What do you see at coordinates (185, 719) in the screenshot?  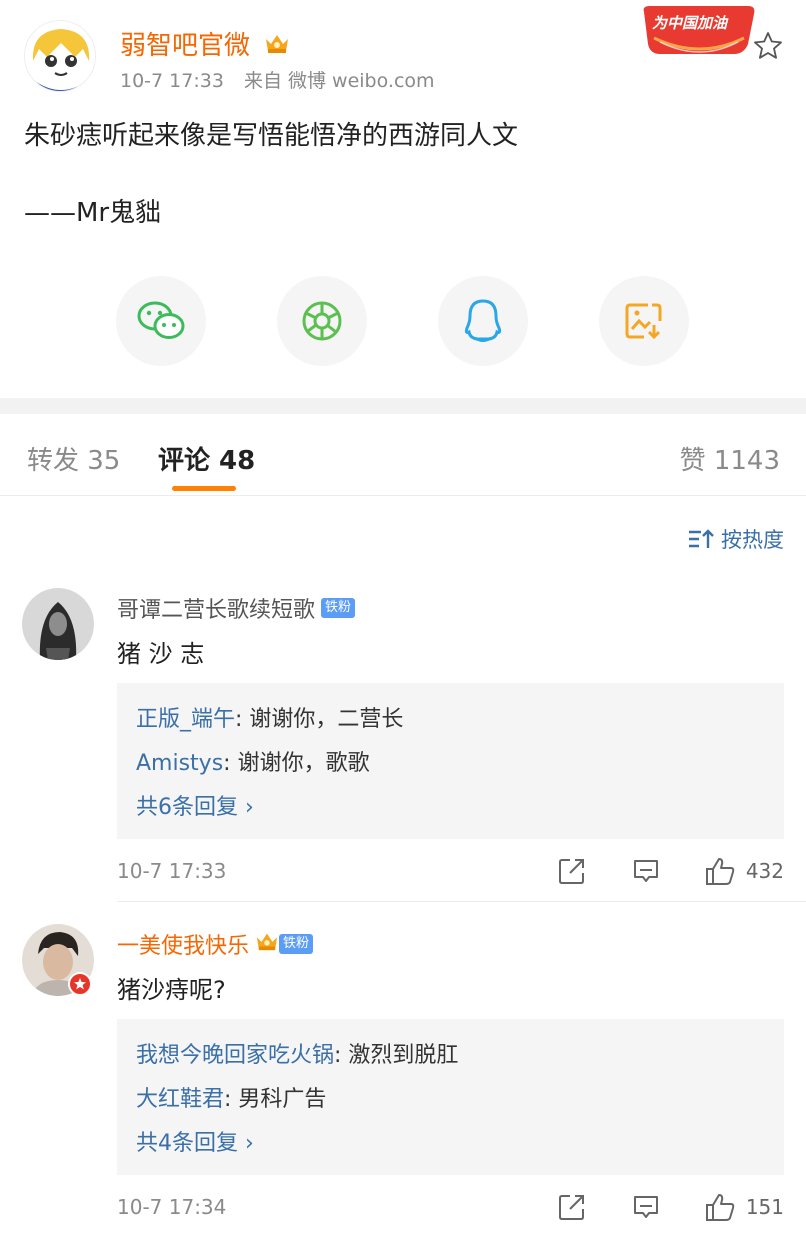 I see `reply-user: 正版_端午` at bounding box center [185, 719].